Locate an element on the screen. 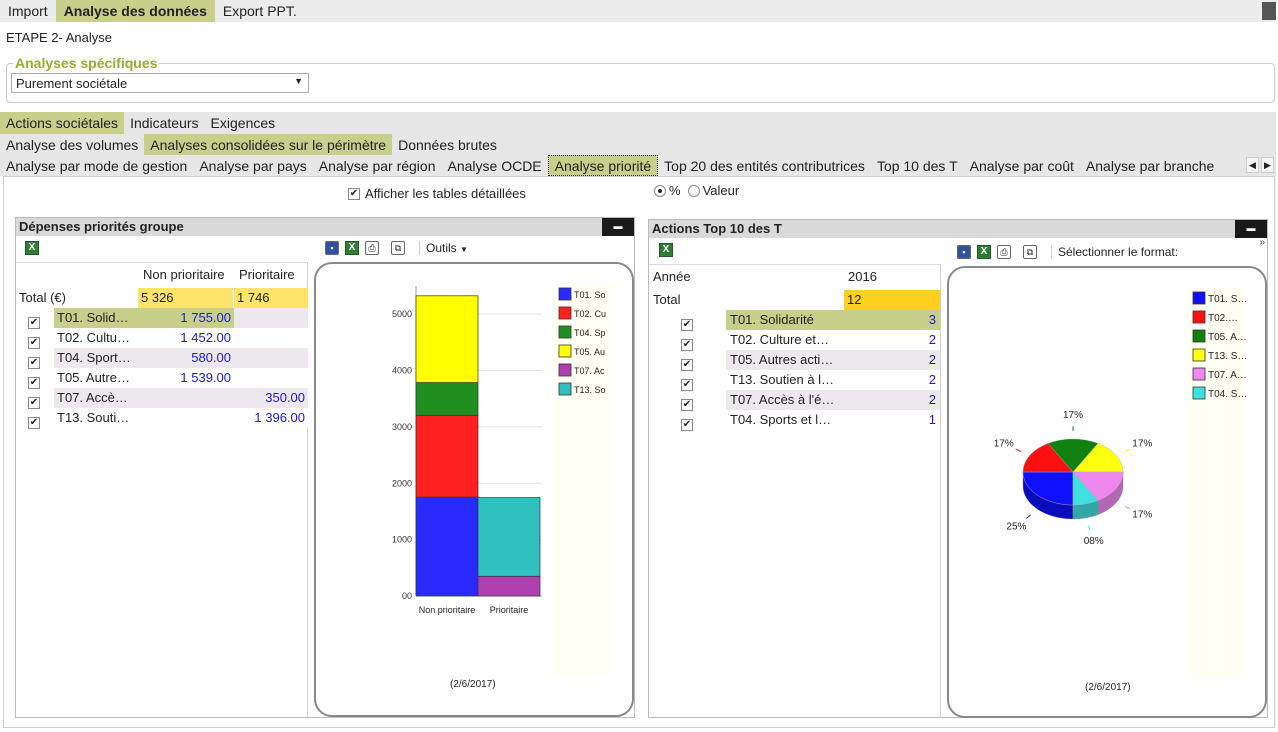  expand-icon: » is located at coordinates (1262, 242).